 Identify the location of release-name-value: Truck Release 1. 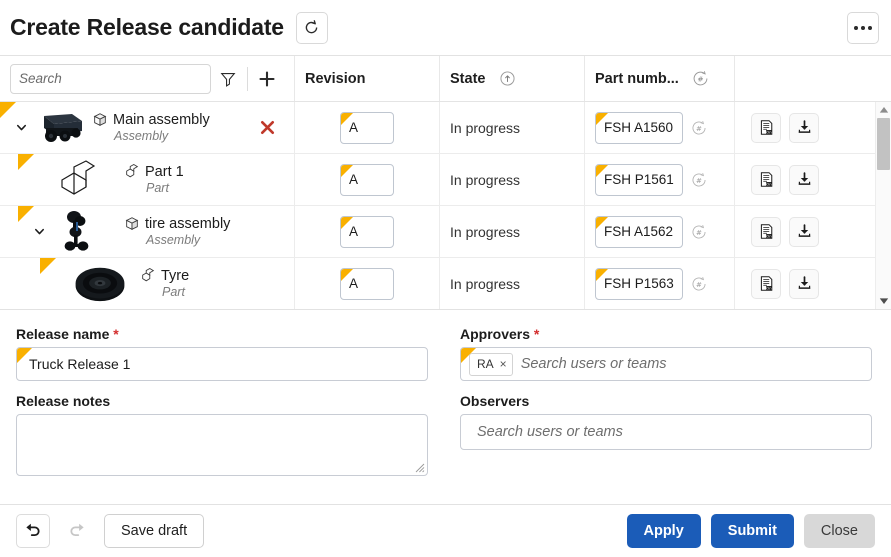
(80, 364).